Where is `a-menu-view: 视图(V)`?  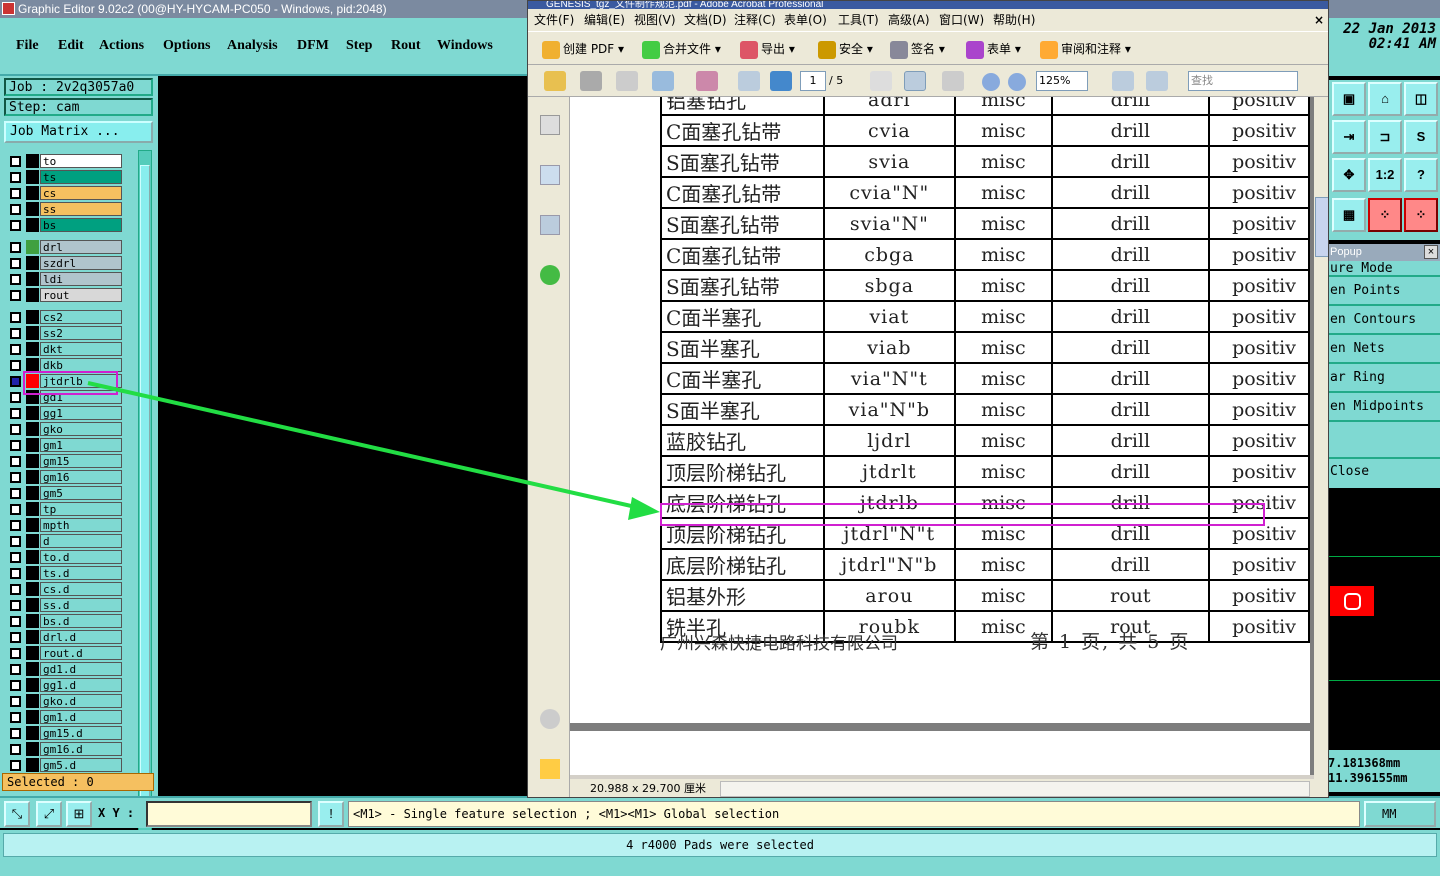 a-menu-view: 视图(V) is located at coordinates (655, 20).